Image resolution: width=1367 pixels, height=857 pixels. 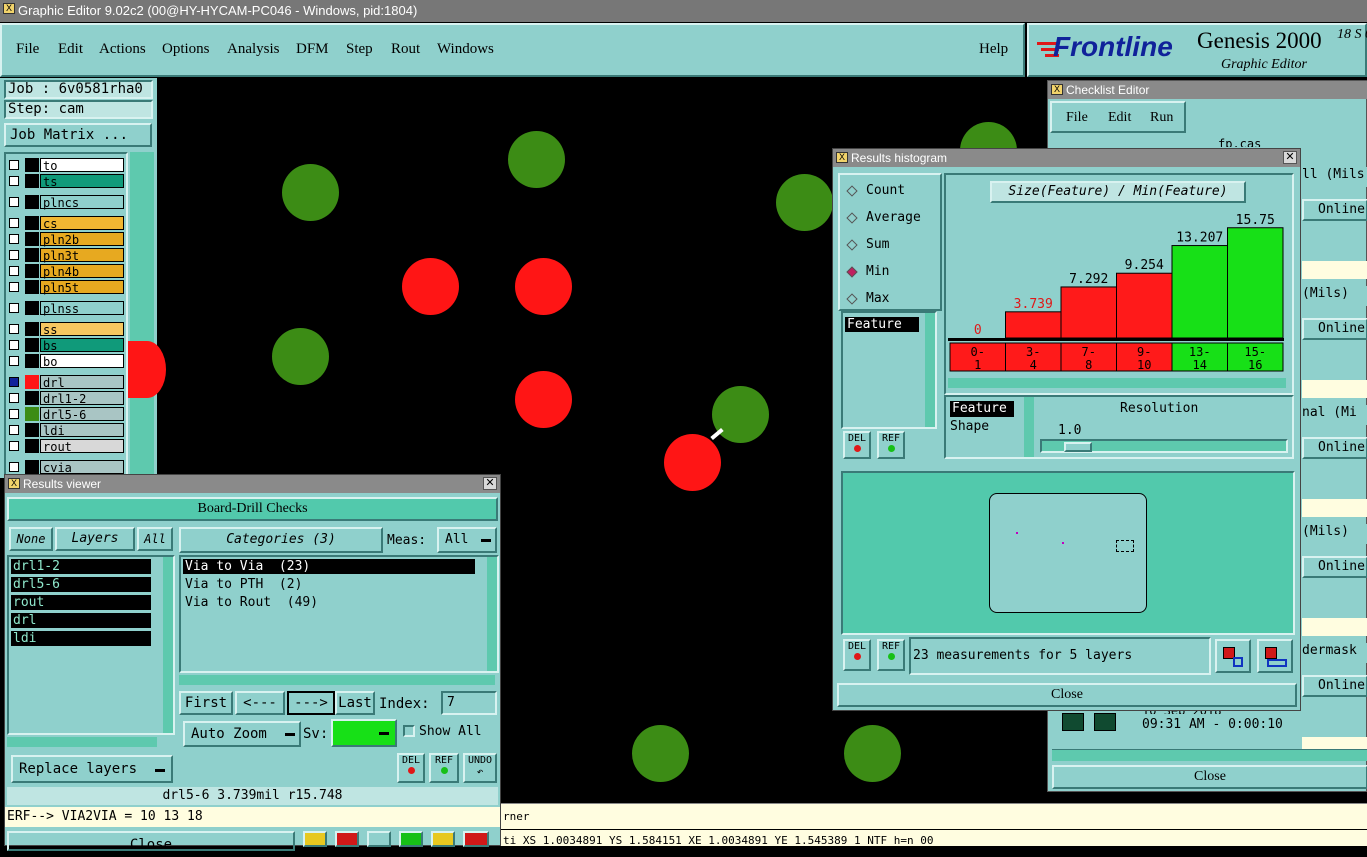 What do you see at coordinates (893, 274) in the screenshot?
I see `mode-min-radio: Min` at bounding box center [893, 274].